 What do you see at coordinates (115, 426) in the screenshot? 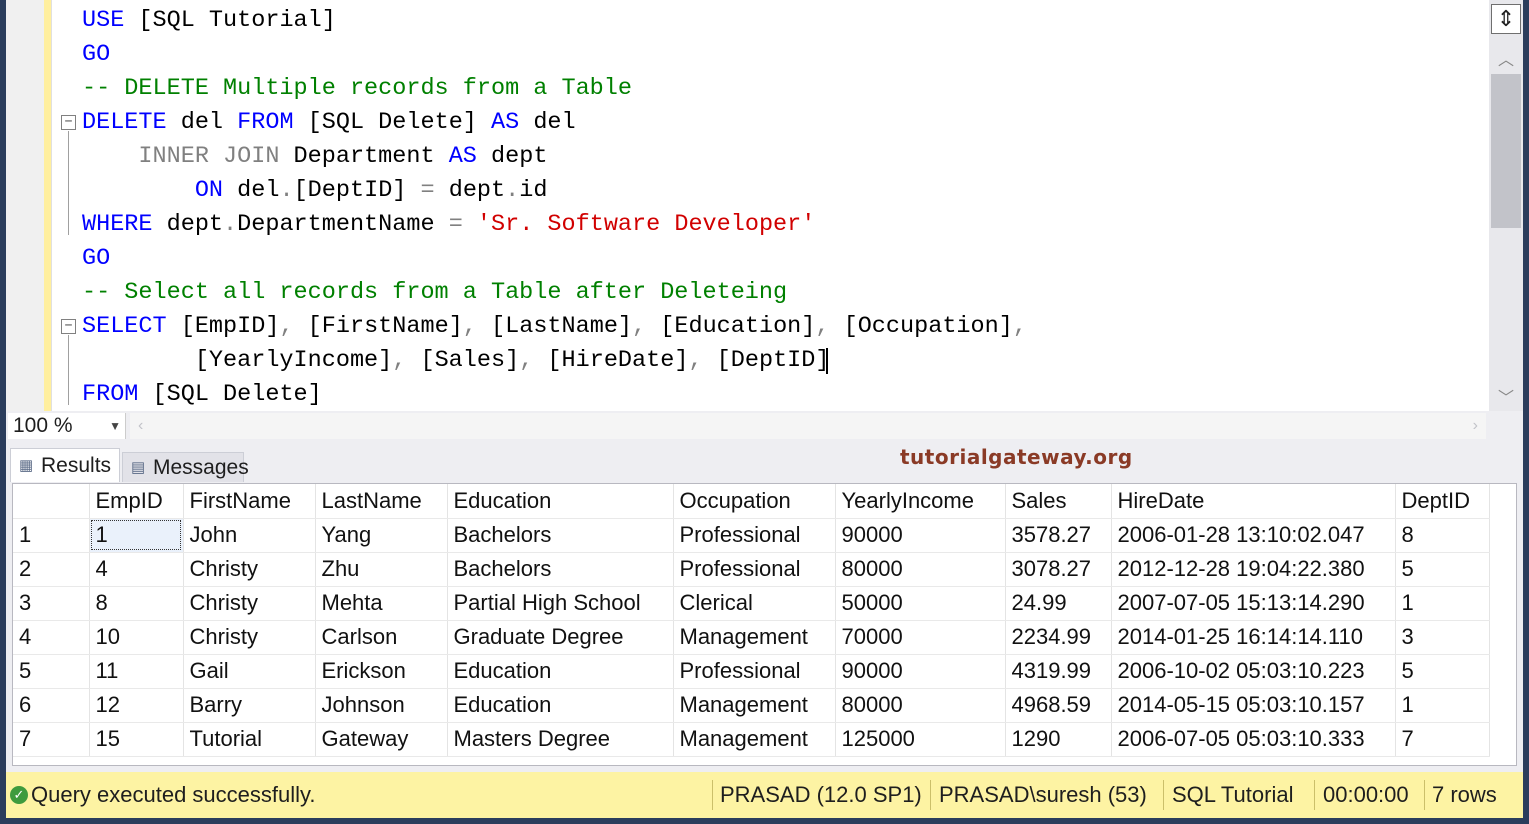
I see `chevron-down-icon: ▼` at bounding box center [115, 426].